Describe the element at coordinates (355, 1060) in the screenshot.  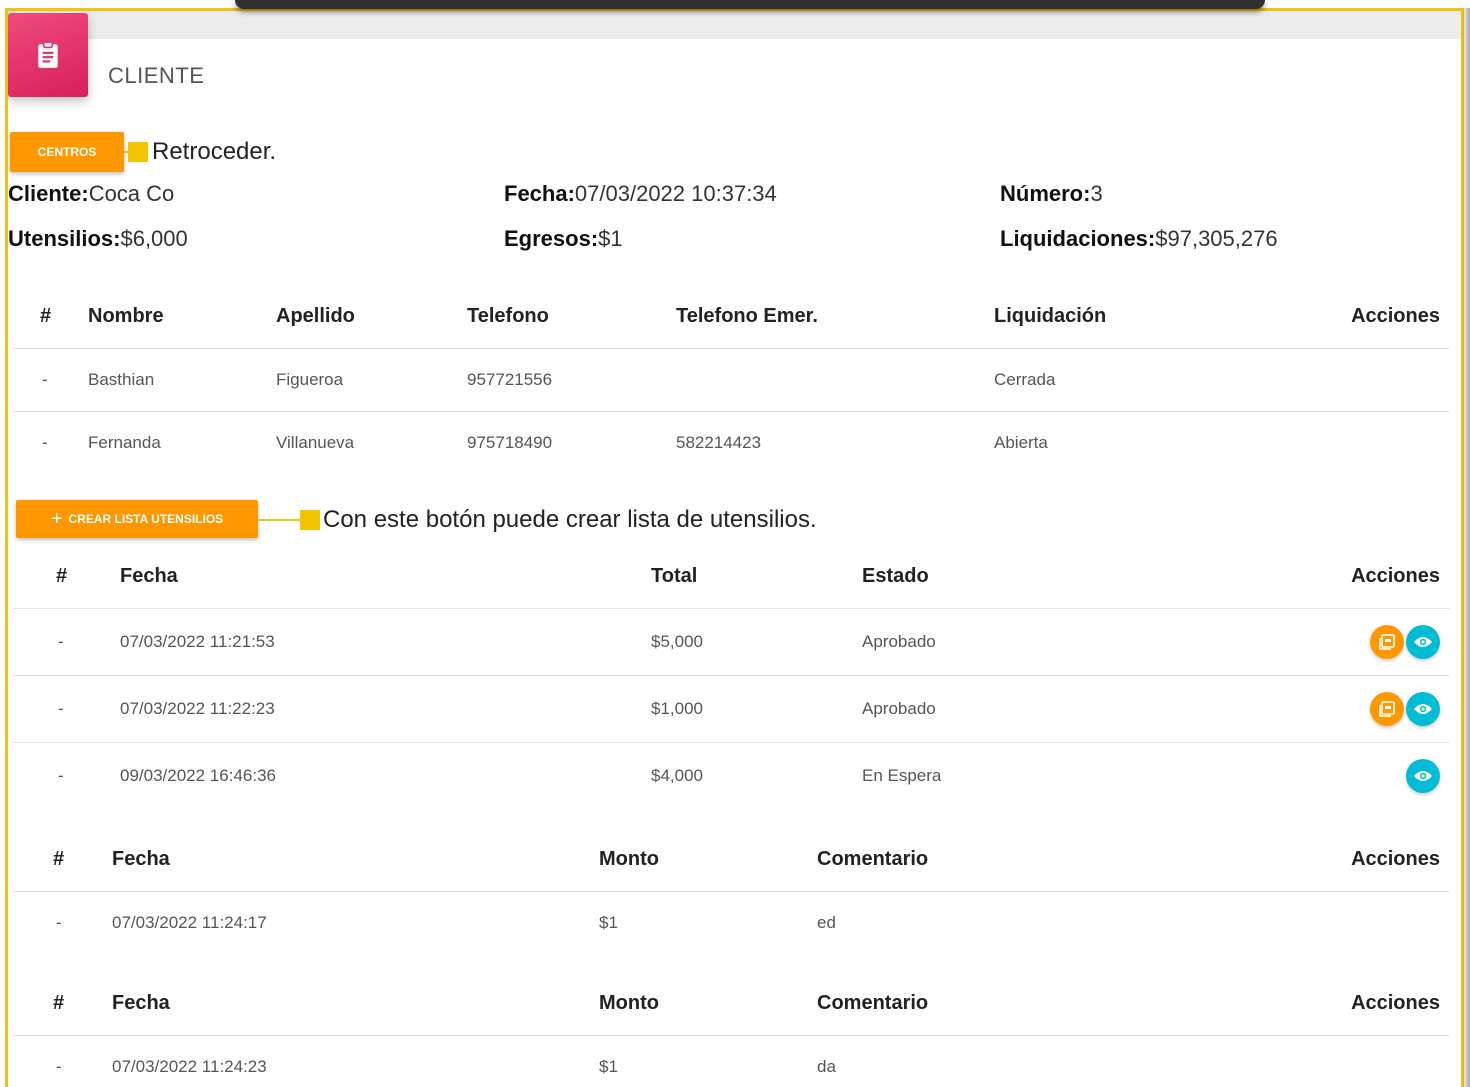
I see `cell: 07/03/2022 11:24:23` at that location.